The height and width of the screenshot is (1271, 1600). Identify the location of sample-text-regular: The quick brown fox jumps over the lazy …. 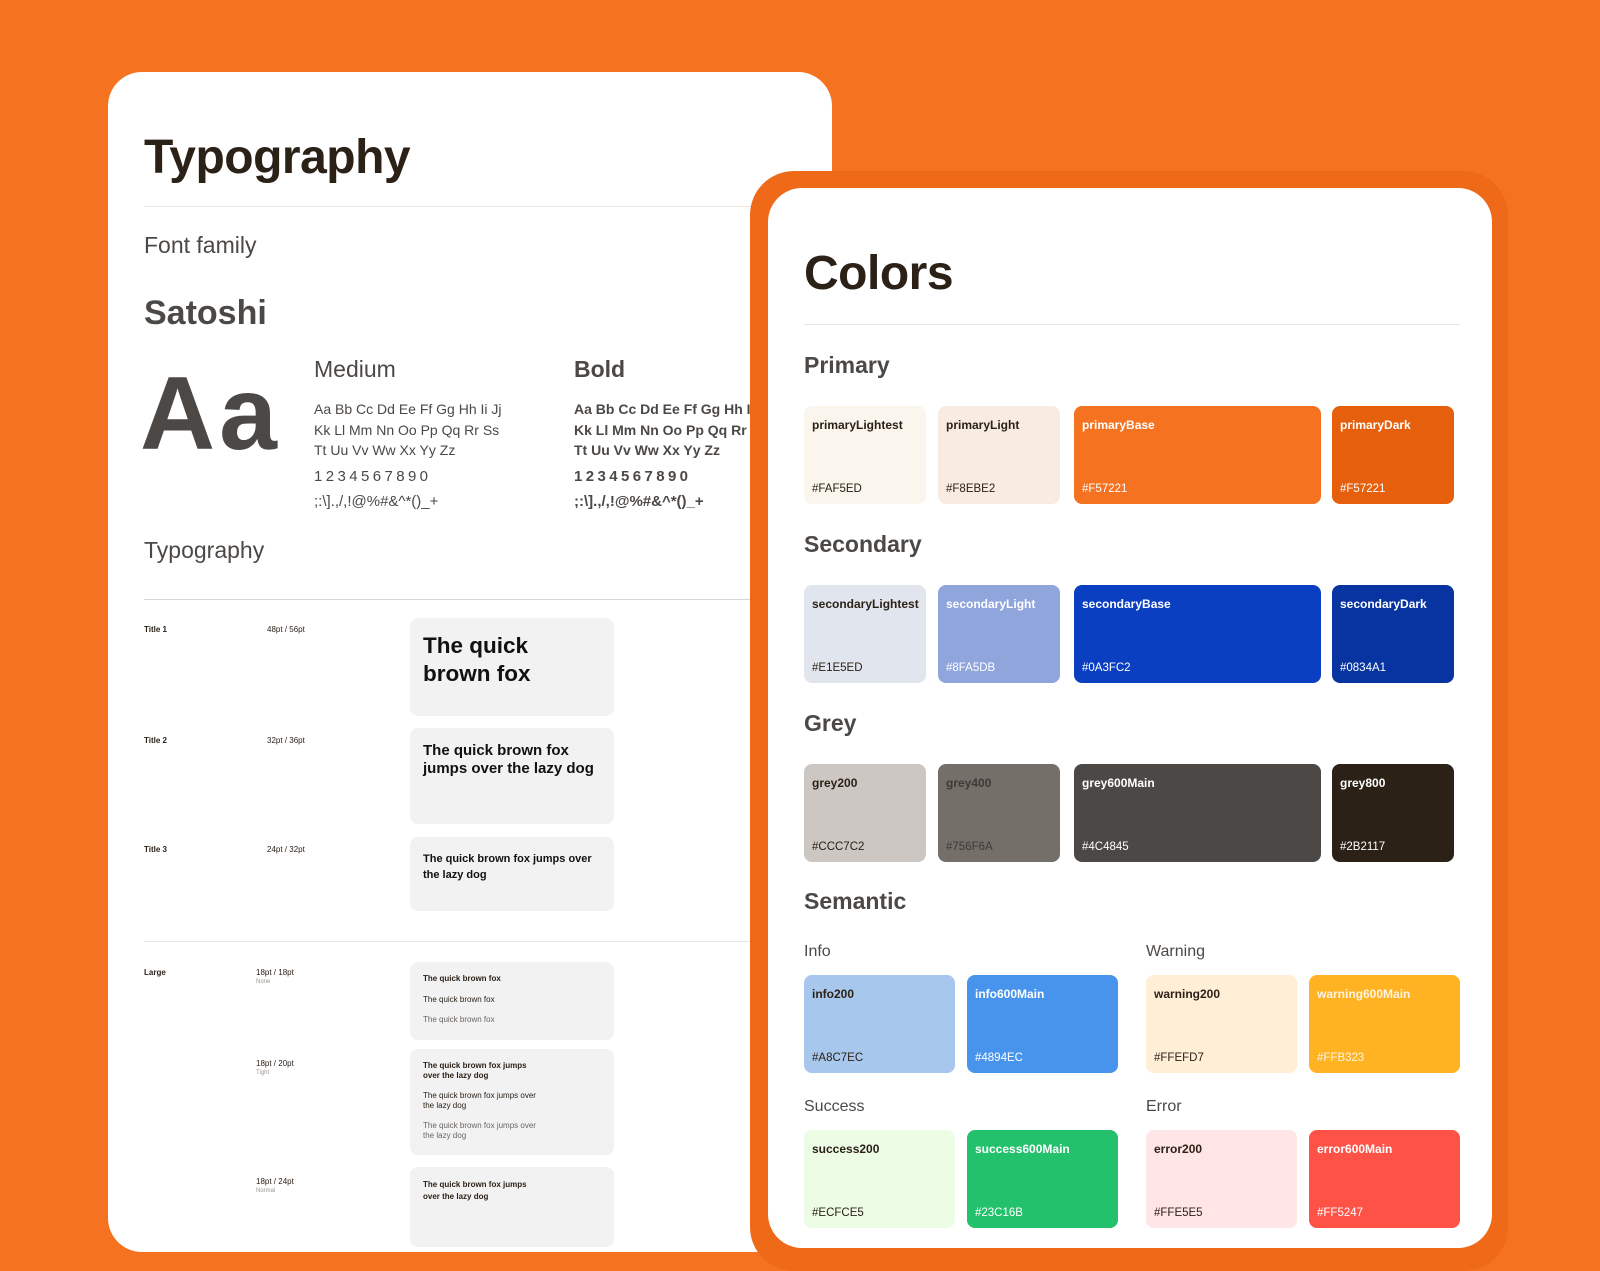
(479, 1130).